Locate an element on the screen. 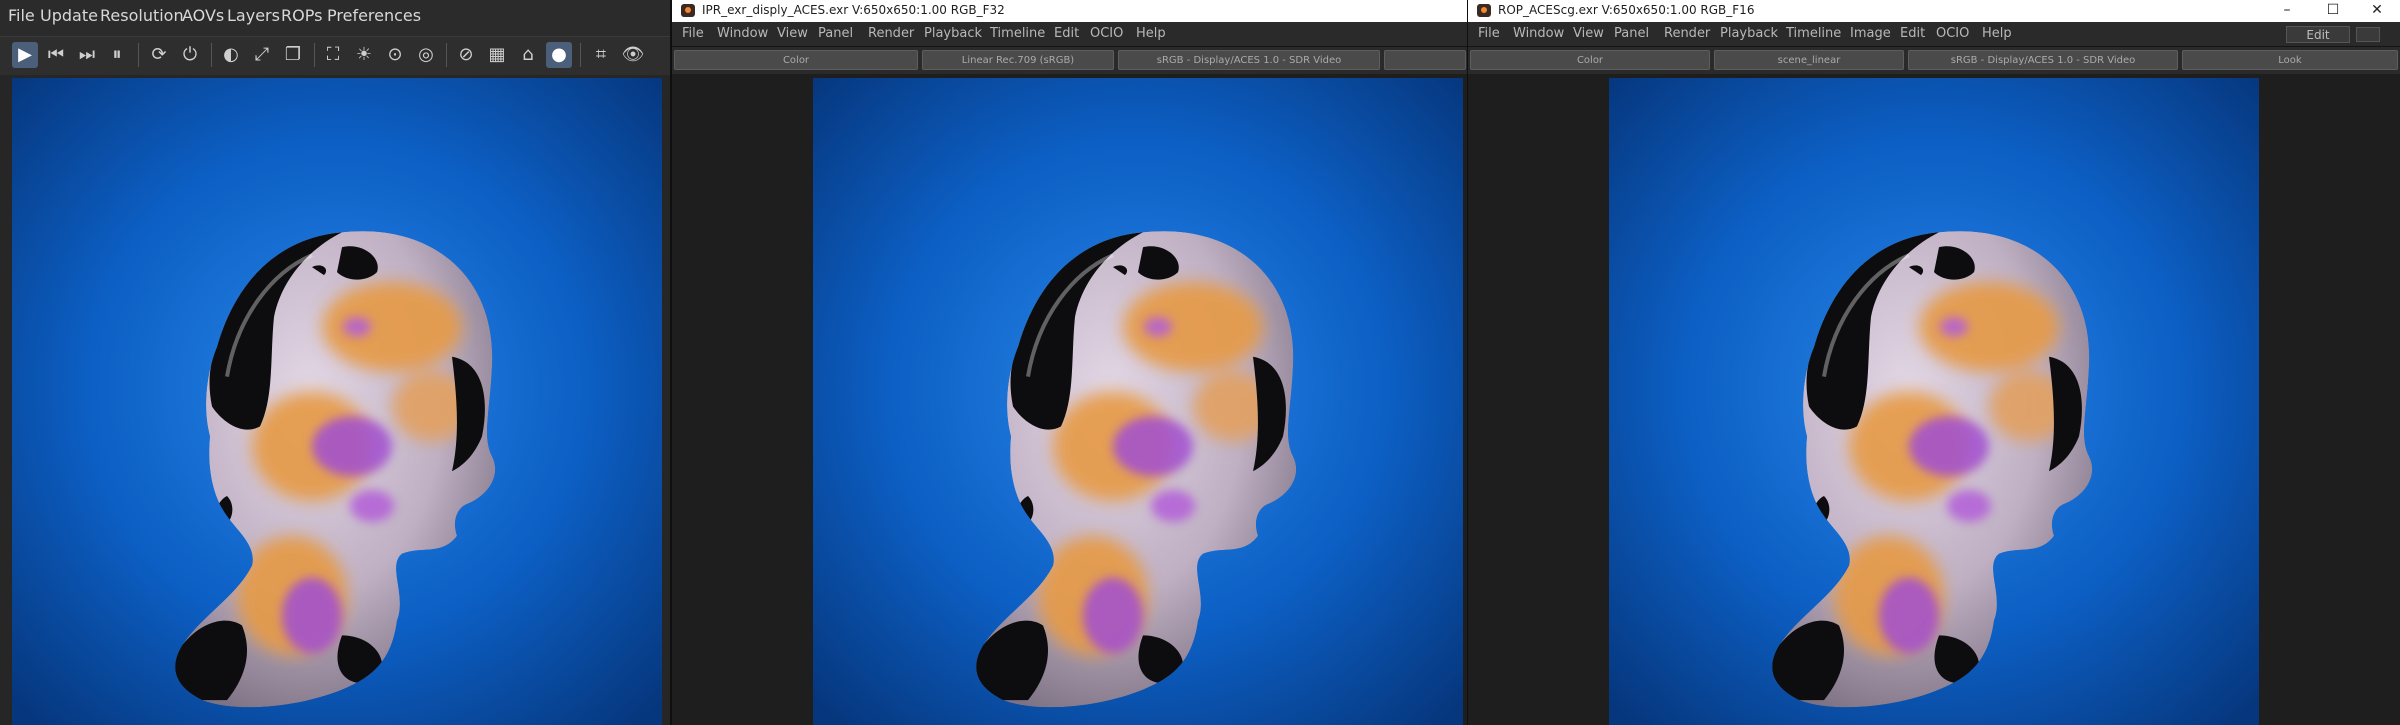 This screenshot has height=725, width=2400. ocio-colorspace-menu: scene_linear is located at coordinates (1809, 60).